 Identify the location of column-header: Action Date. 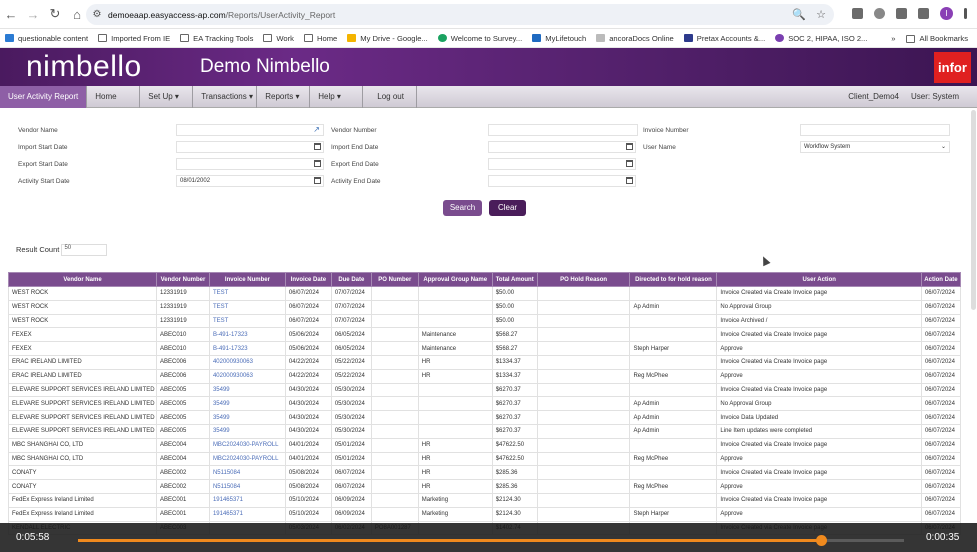
(941, 279).